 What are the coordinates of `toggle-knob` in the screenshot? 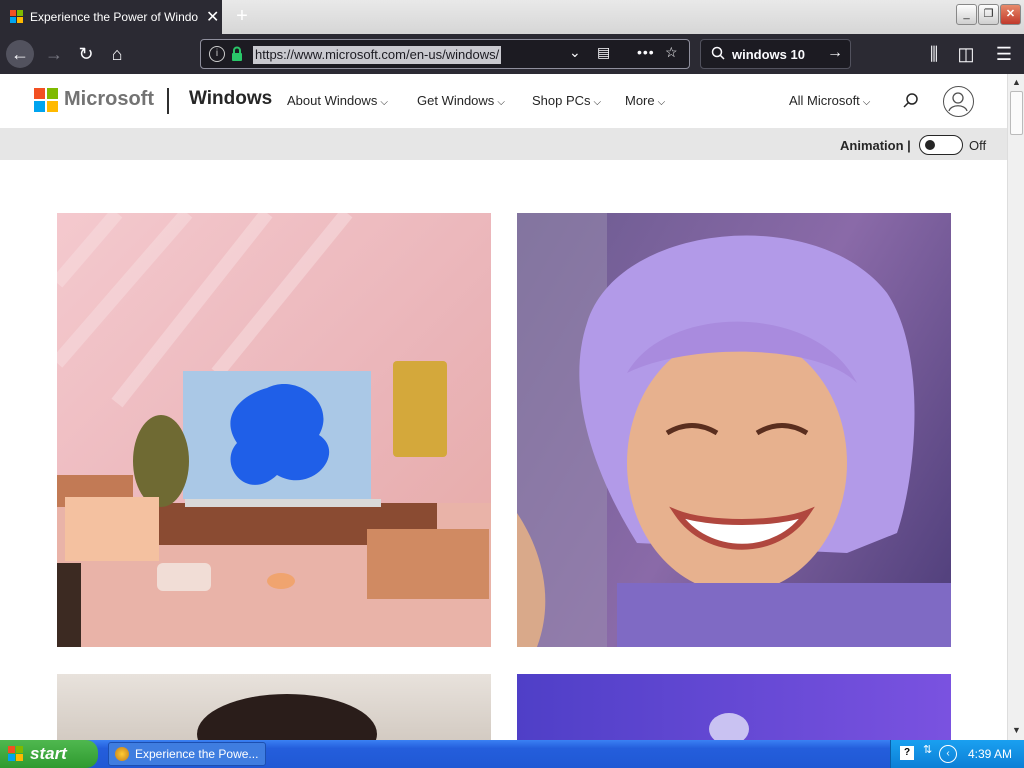 It's located at (930, 145).